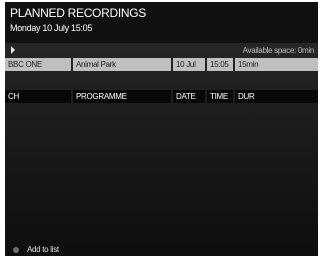 The width and height of the screenshot is (322, 259). Describe the element at coordinates (78, 13) in the screenshot. I see `page-title: PLANNED RECORDINGS` at that location.